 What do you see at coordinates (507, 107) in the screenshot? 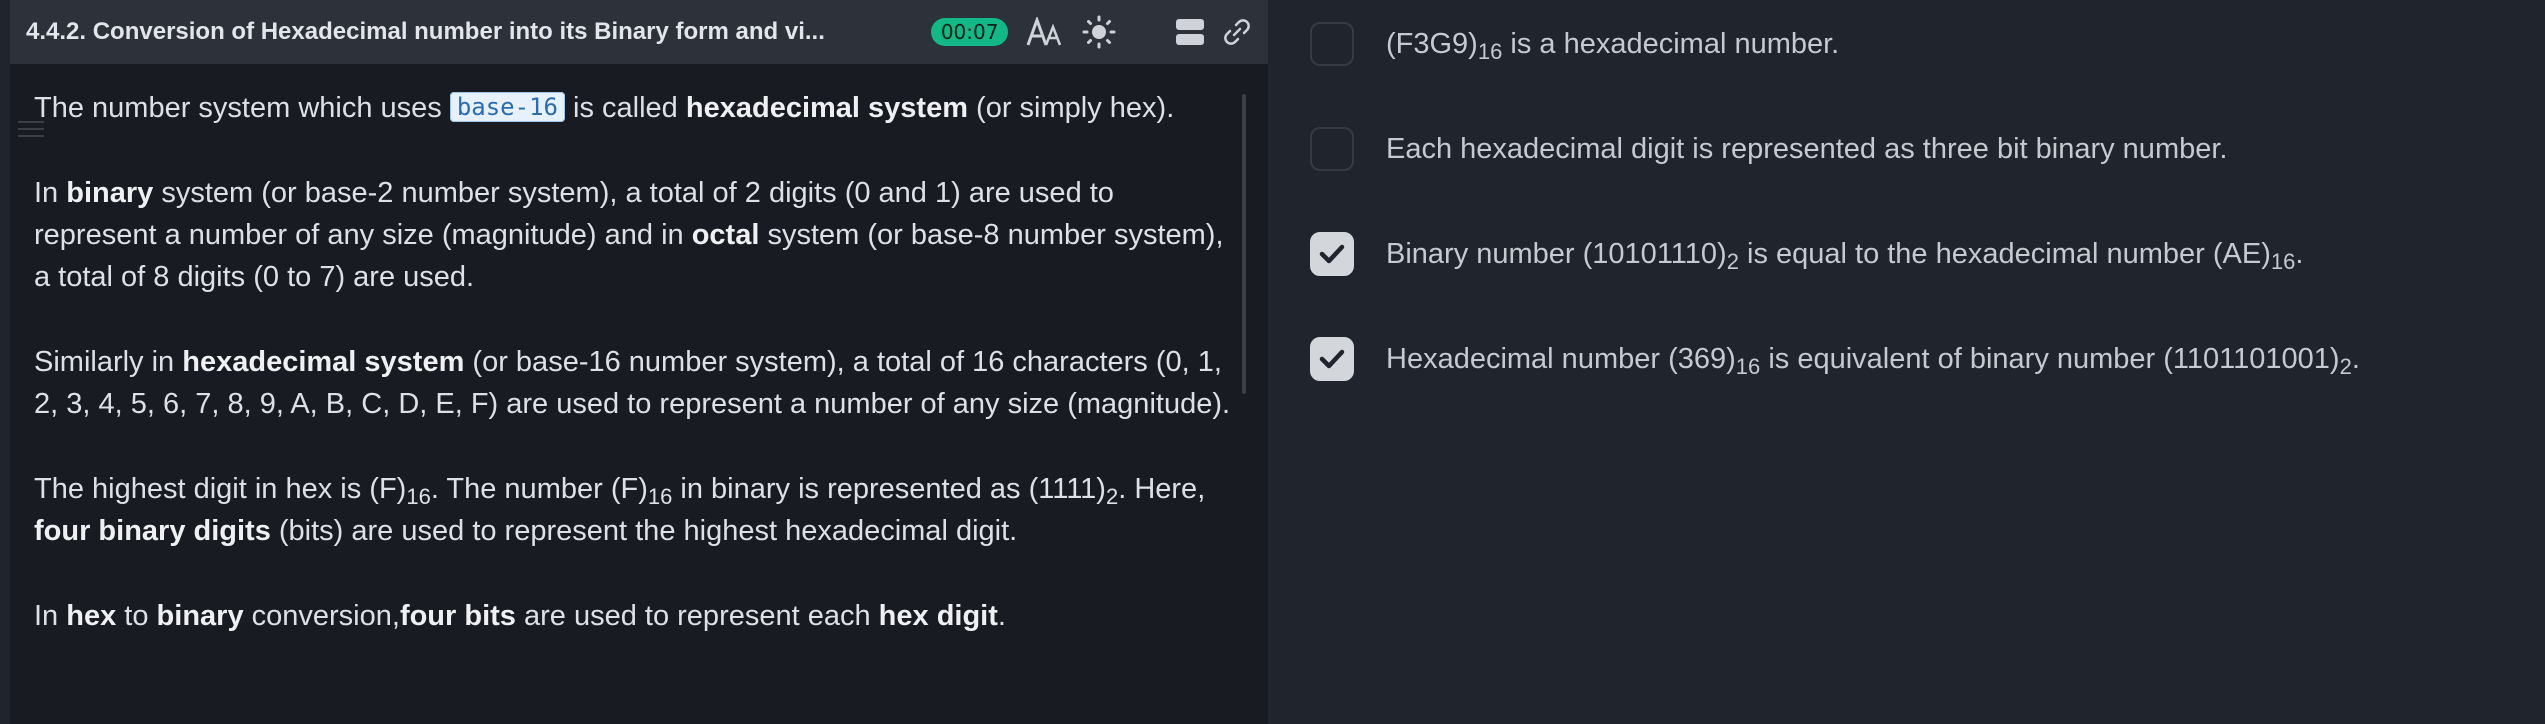
I see `inline-code: base-16` at bounding box center [507, 107].